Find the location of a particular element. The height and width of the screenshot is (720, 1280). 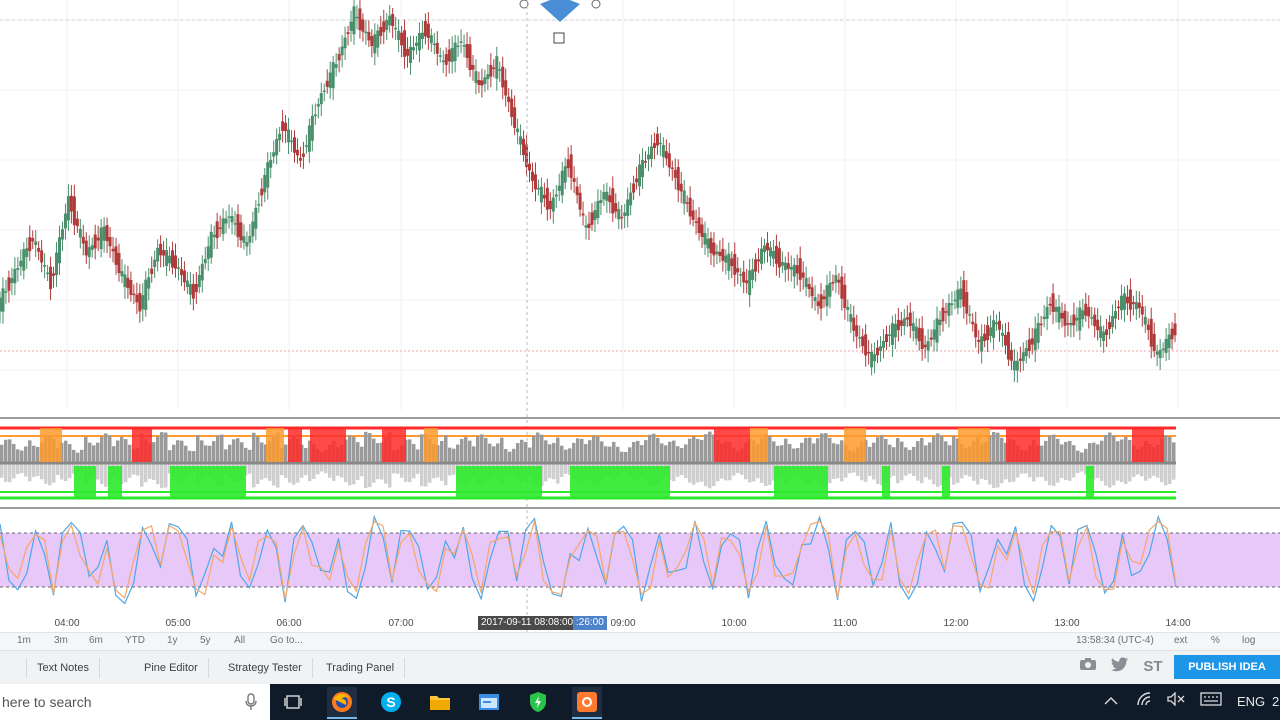

skype-icon: S is located at coordinates (391, 702).